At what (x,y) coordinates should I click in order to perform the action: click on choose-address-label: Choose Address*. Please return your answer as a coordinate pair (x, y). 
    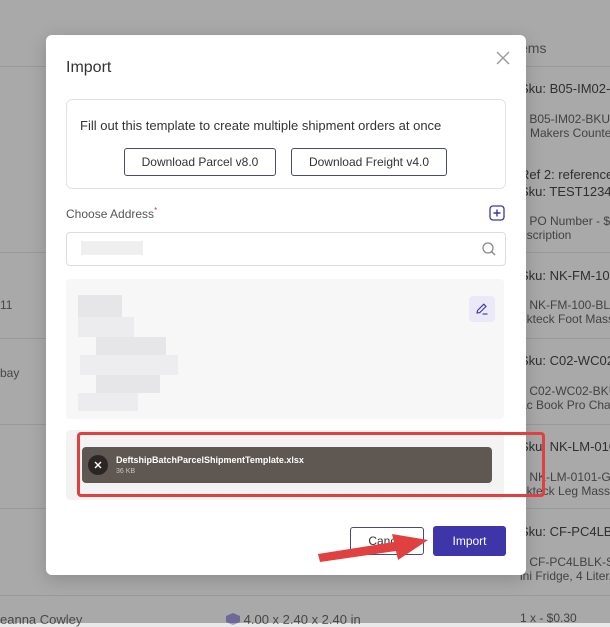
    Looking at the image, I should click on (111, 213).